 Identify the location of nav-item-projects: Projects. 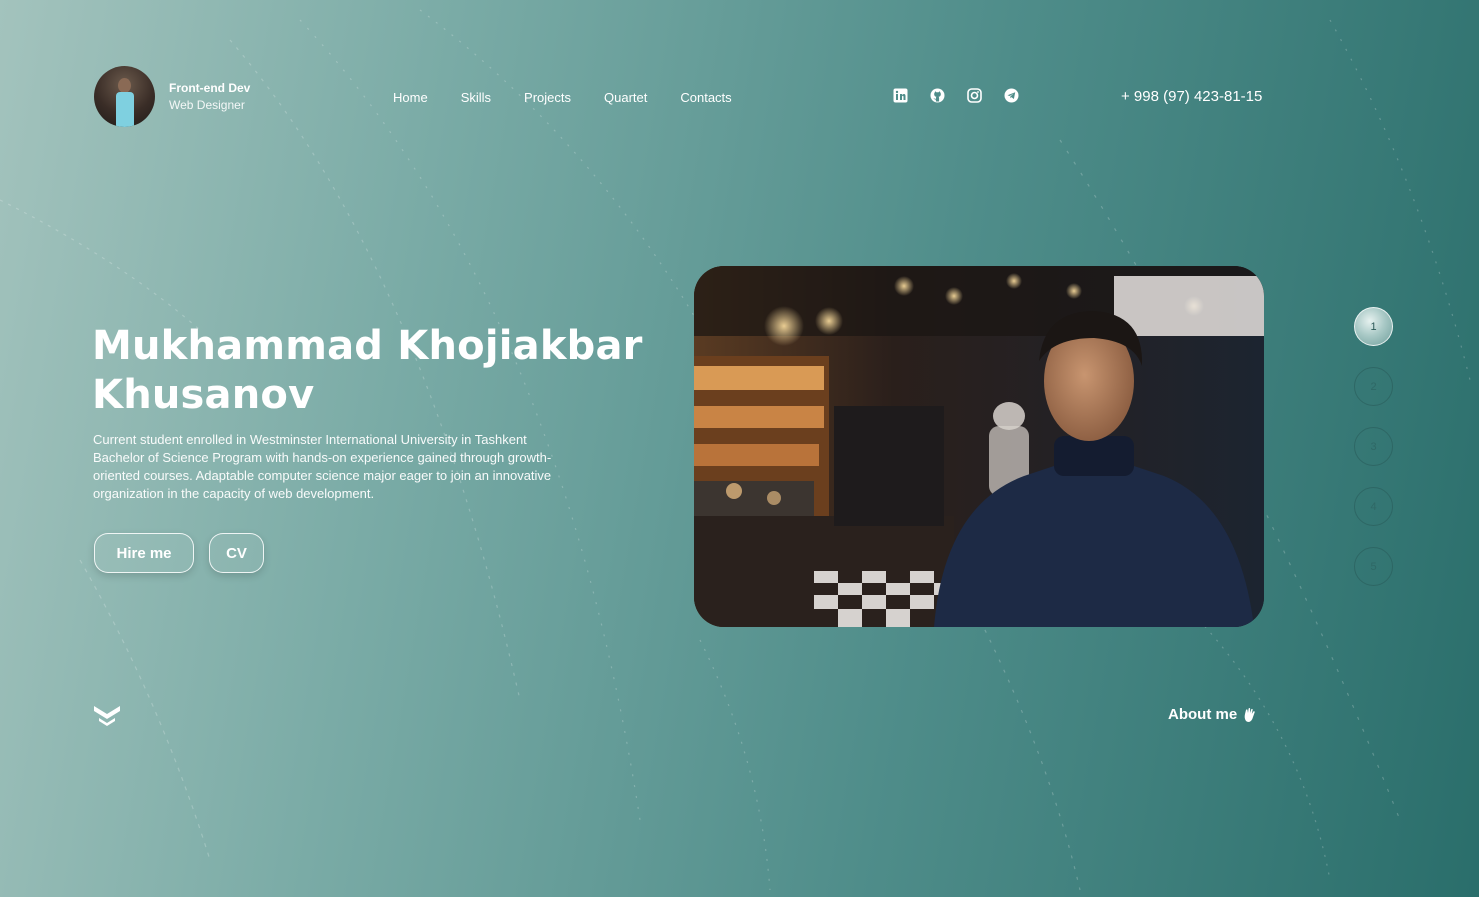
(547, 98).